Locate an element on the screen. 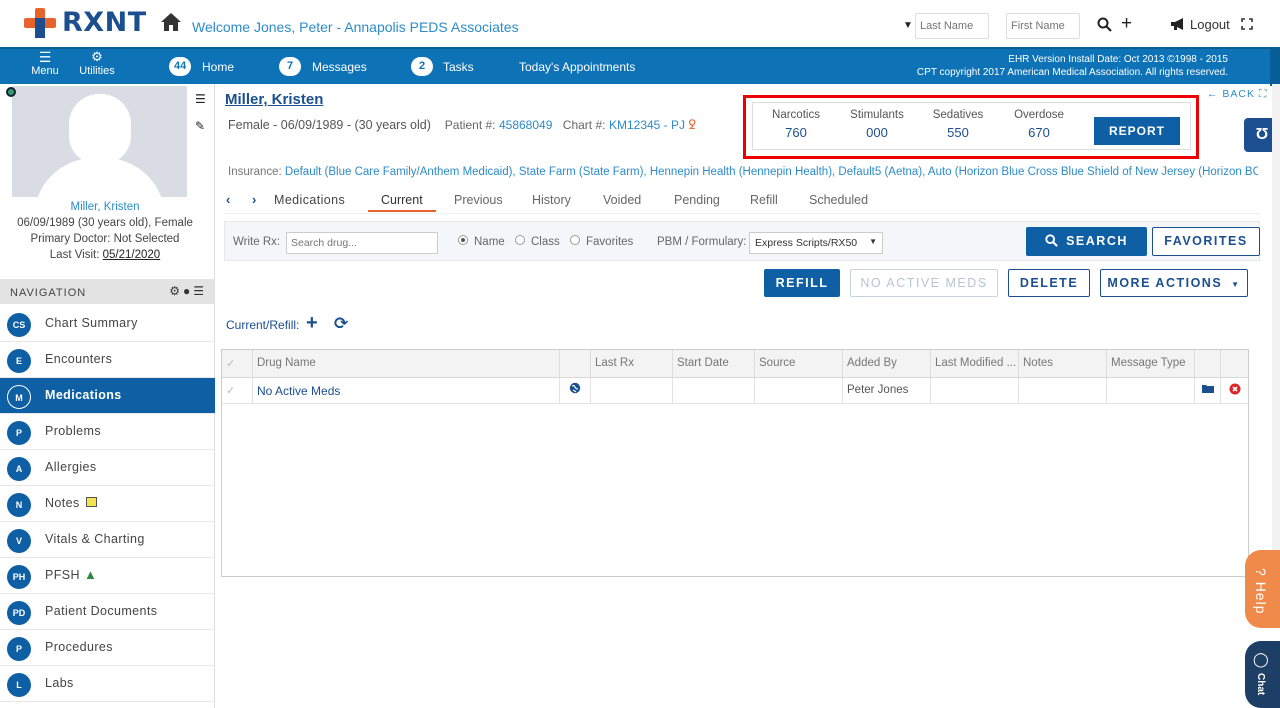 Image resolution: width=1280 pixels, height=708 pixels. plus-icon: + is located at coordinates (1126, 24).